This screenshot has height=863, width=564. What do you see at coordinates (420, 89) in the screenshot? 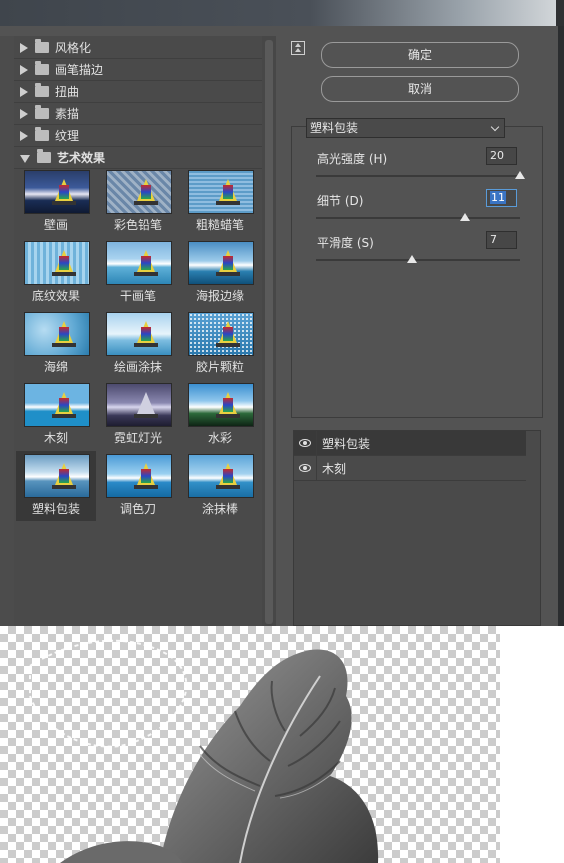
I see `cancel-button: 取消` at bounding box center [420, 89].